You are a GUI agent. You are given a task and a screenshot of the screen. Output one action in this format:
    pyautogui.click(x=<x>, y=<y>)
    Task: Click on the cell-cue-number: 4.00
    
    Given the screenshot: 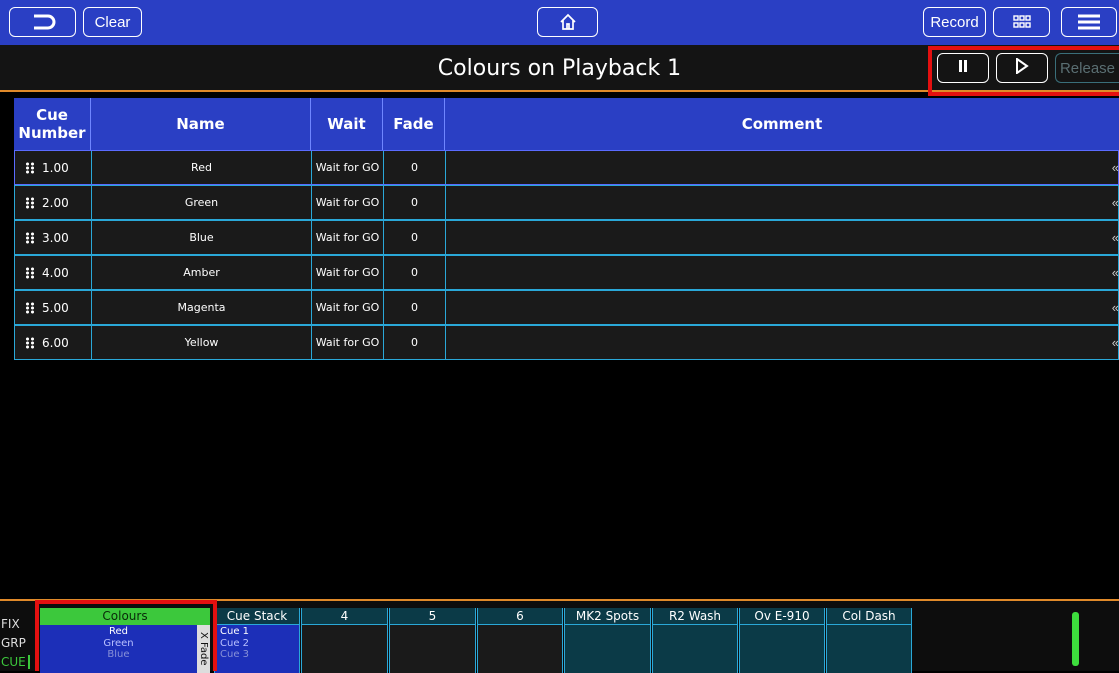 What is the action you would take?
    pyautogui.click(x=53, y=272)
    